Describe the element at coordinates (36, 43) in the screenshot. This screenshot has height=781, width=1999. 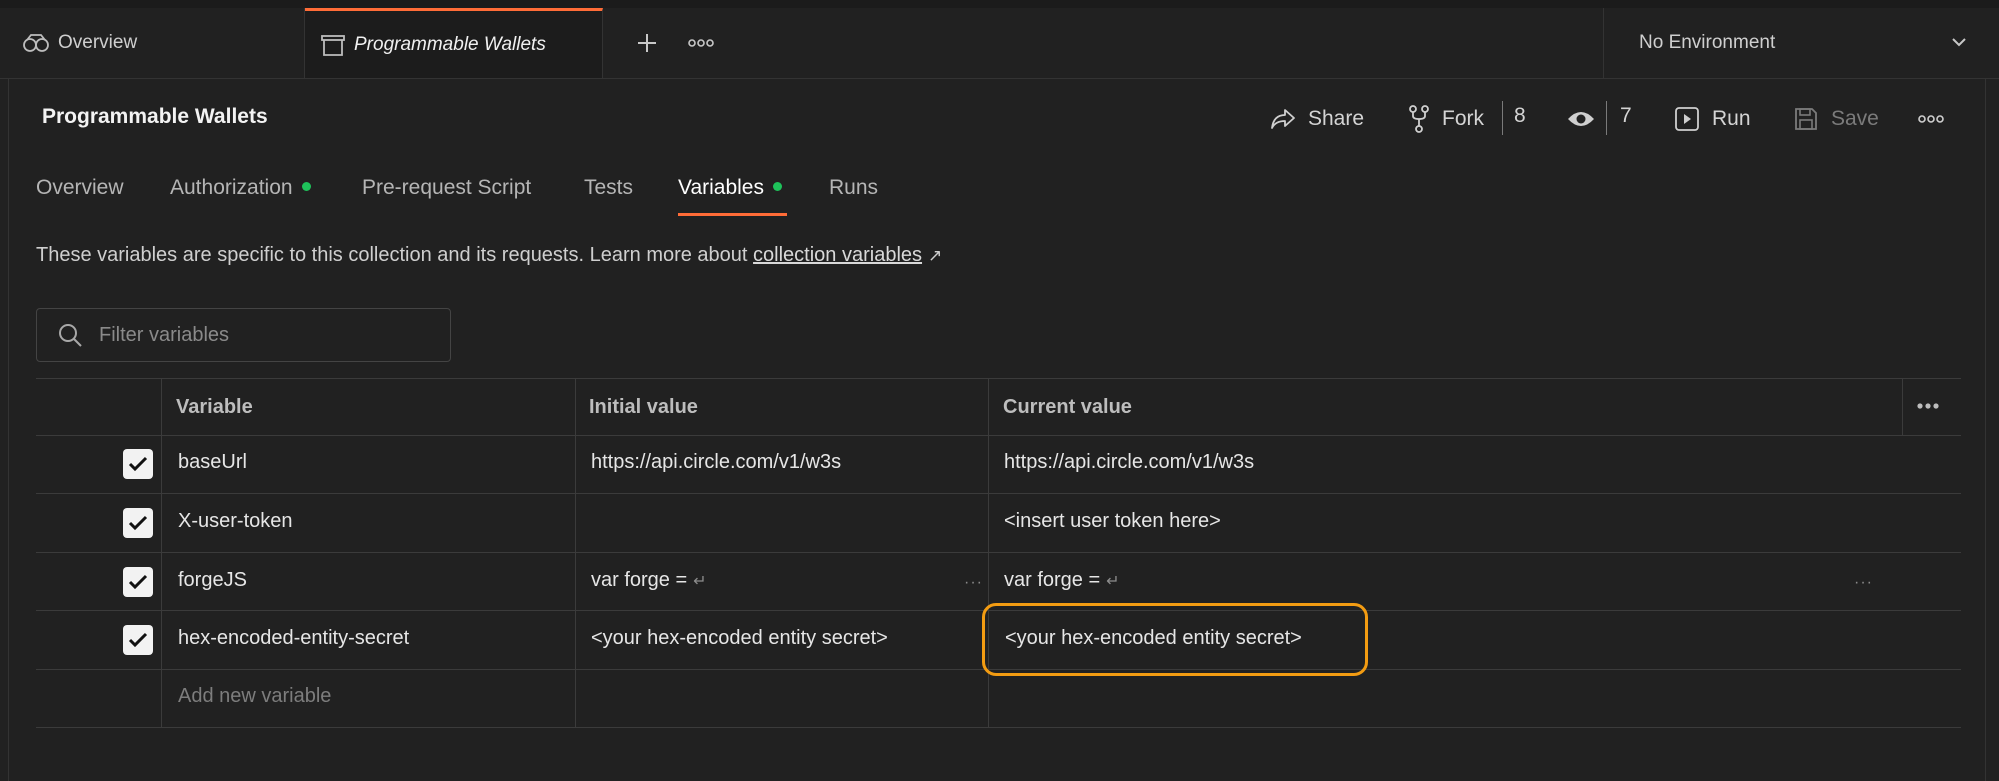
I see `overview-icon` at that location.